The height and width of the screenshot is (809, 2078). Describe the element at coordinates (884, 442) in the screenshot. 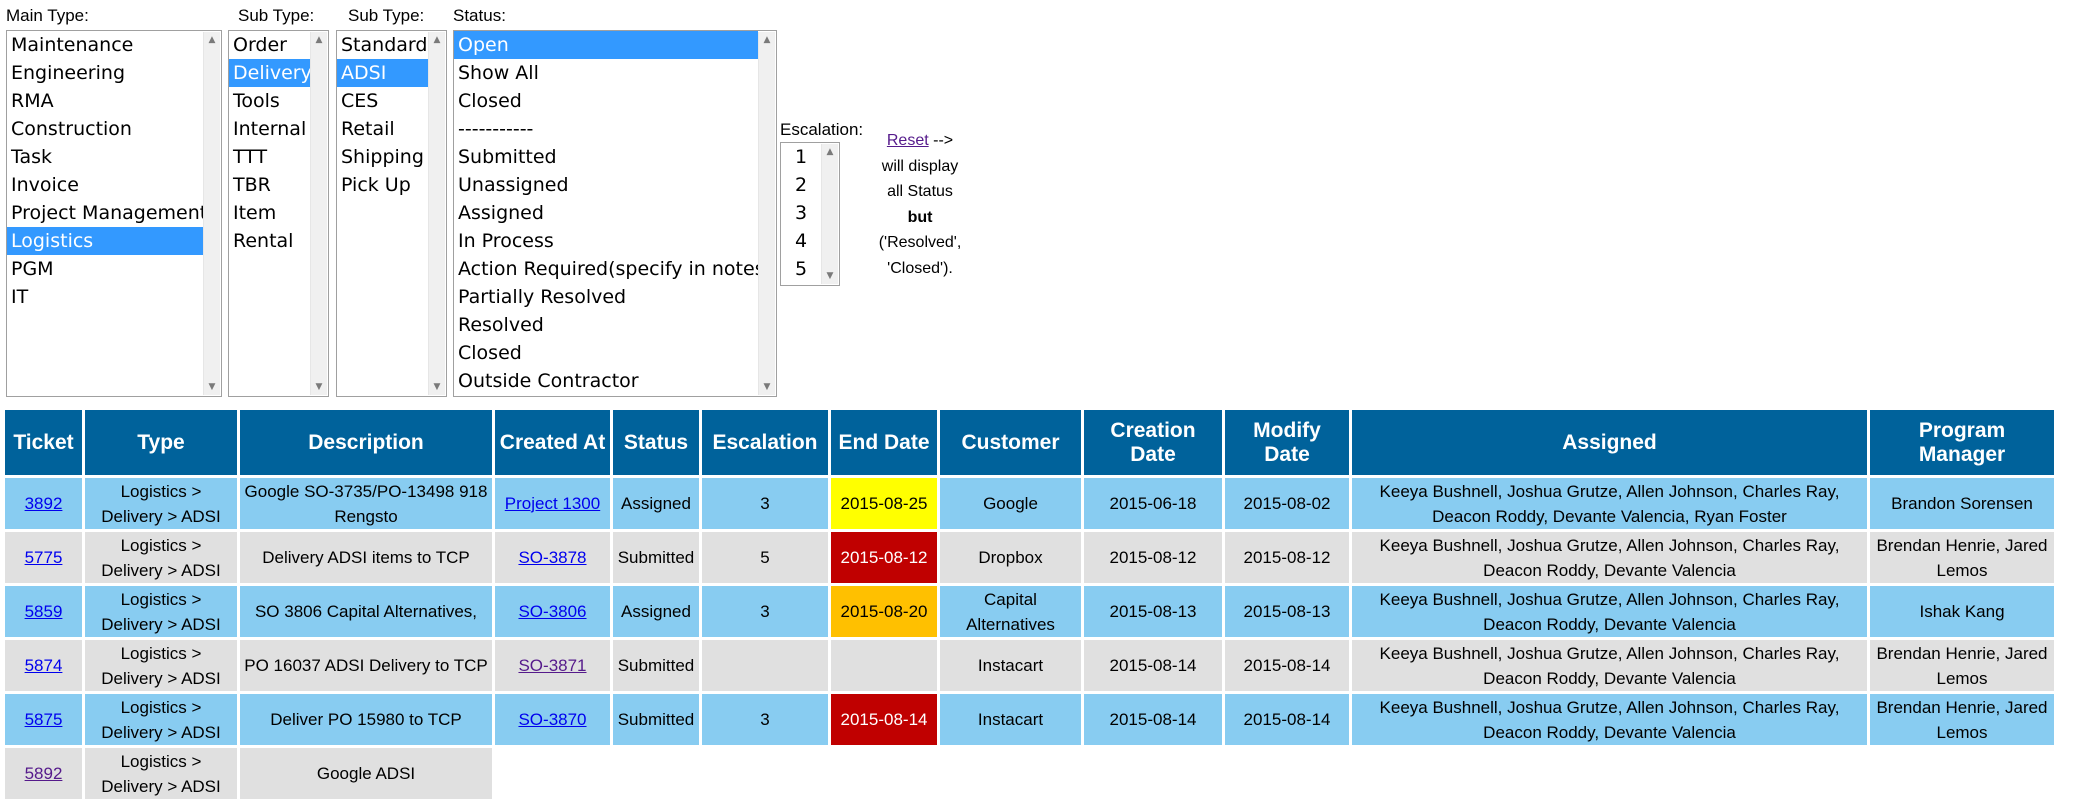

I see `header-end-date: End Date` at that location.